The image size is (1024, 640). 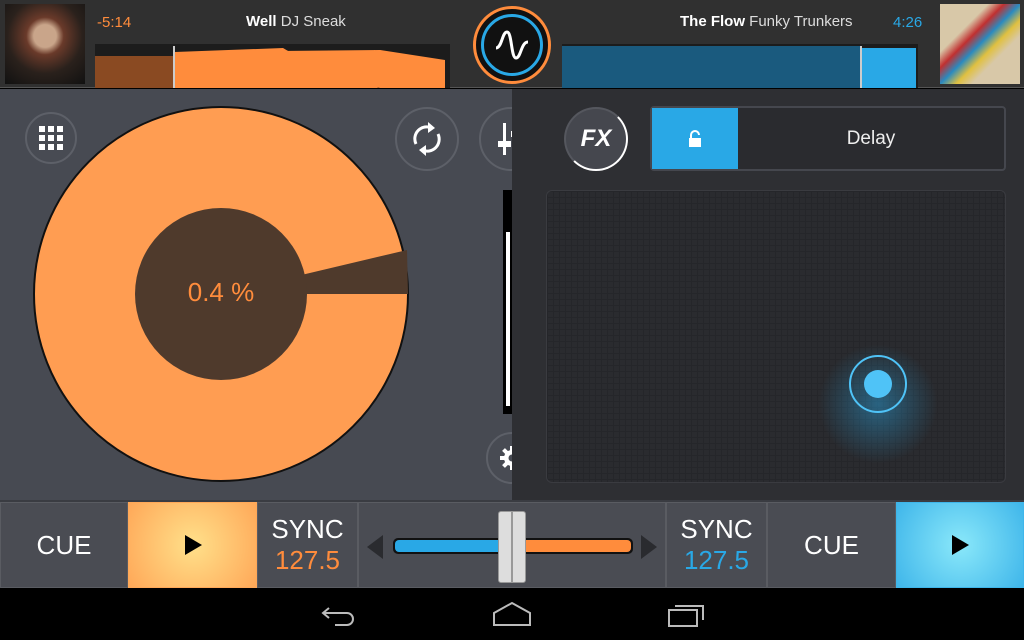 What do you see at coordinates (45, 44) in the screenshot?
I see `deck-a-album-art` at bounding box center [45, 44].